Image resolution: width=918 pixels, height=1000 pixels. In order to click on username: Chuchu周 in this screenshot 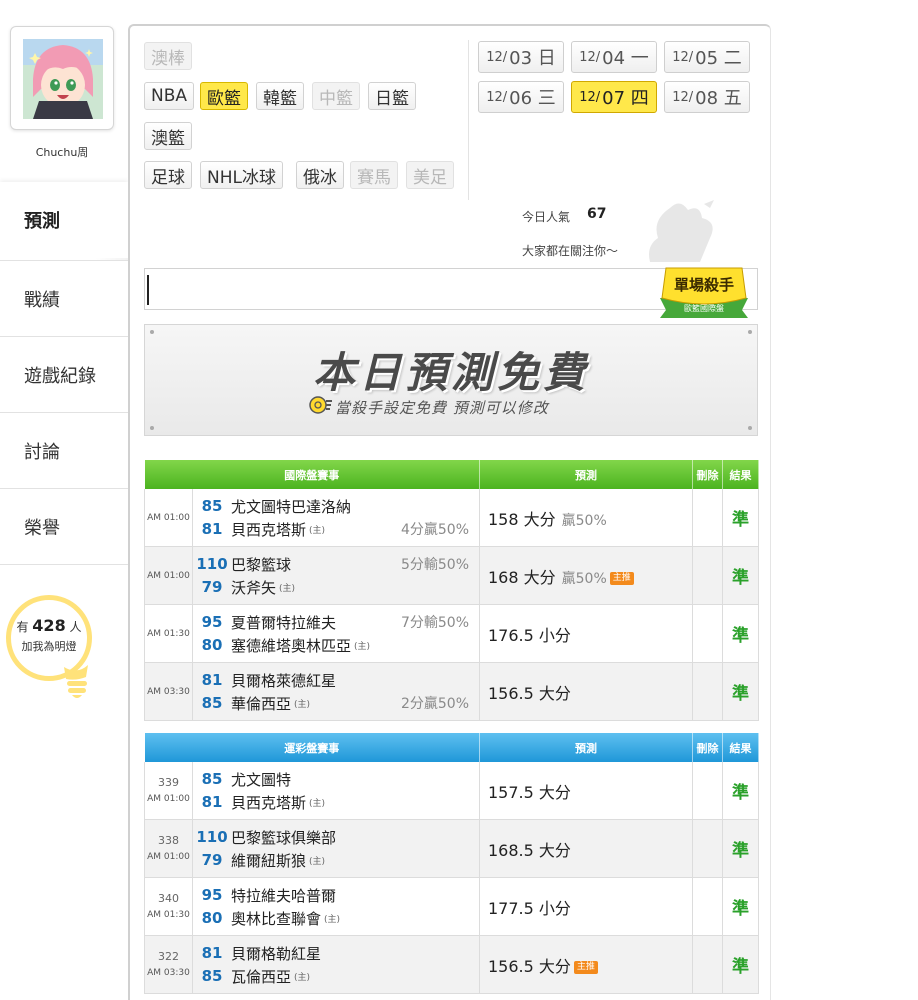, I will do `click(62, 152)`.